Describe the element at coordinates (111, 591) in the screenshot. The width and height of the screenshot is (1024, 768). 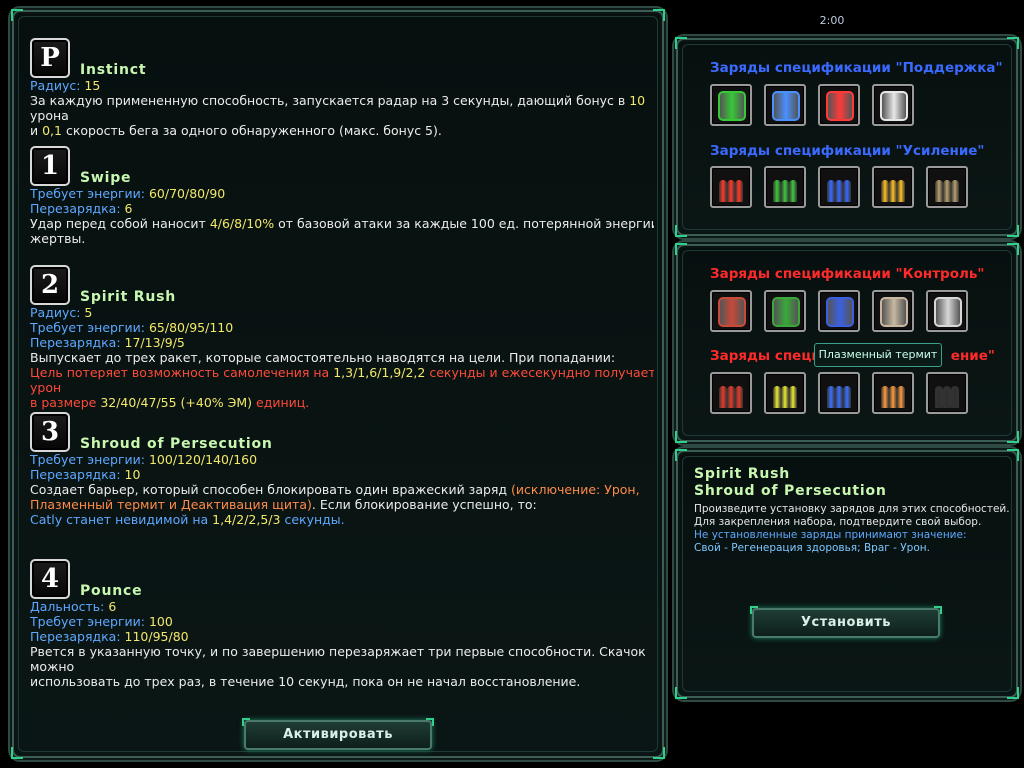
I see `ability-name: Pounce` at that location.